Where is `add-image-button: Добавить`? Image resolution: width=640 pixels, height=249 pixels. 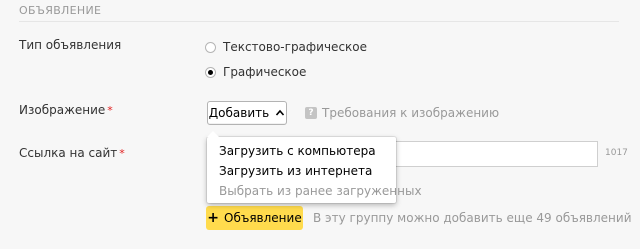 add-image-button: Добавить is located at coordinates (247, 113).